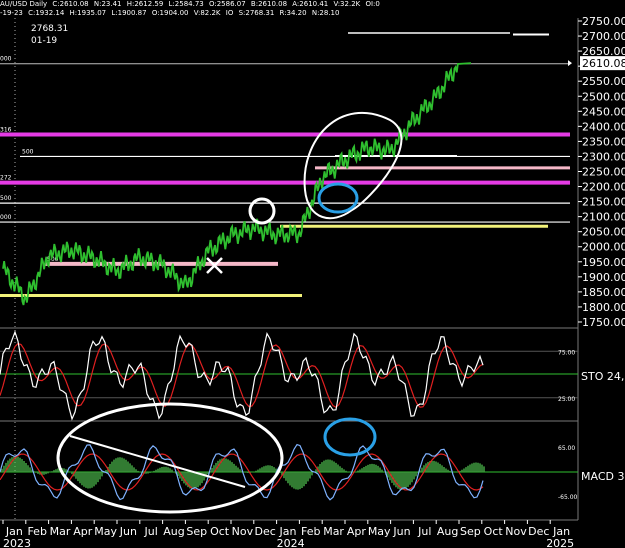 Image resolution: width=625 pixels, height=548 pixels. I want to click on sto-tick-label: 25.00, so click(566, 399).